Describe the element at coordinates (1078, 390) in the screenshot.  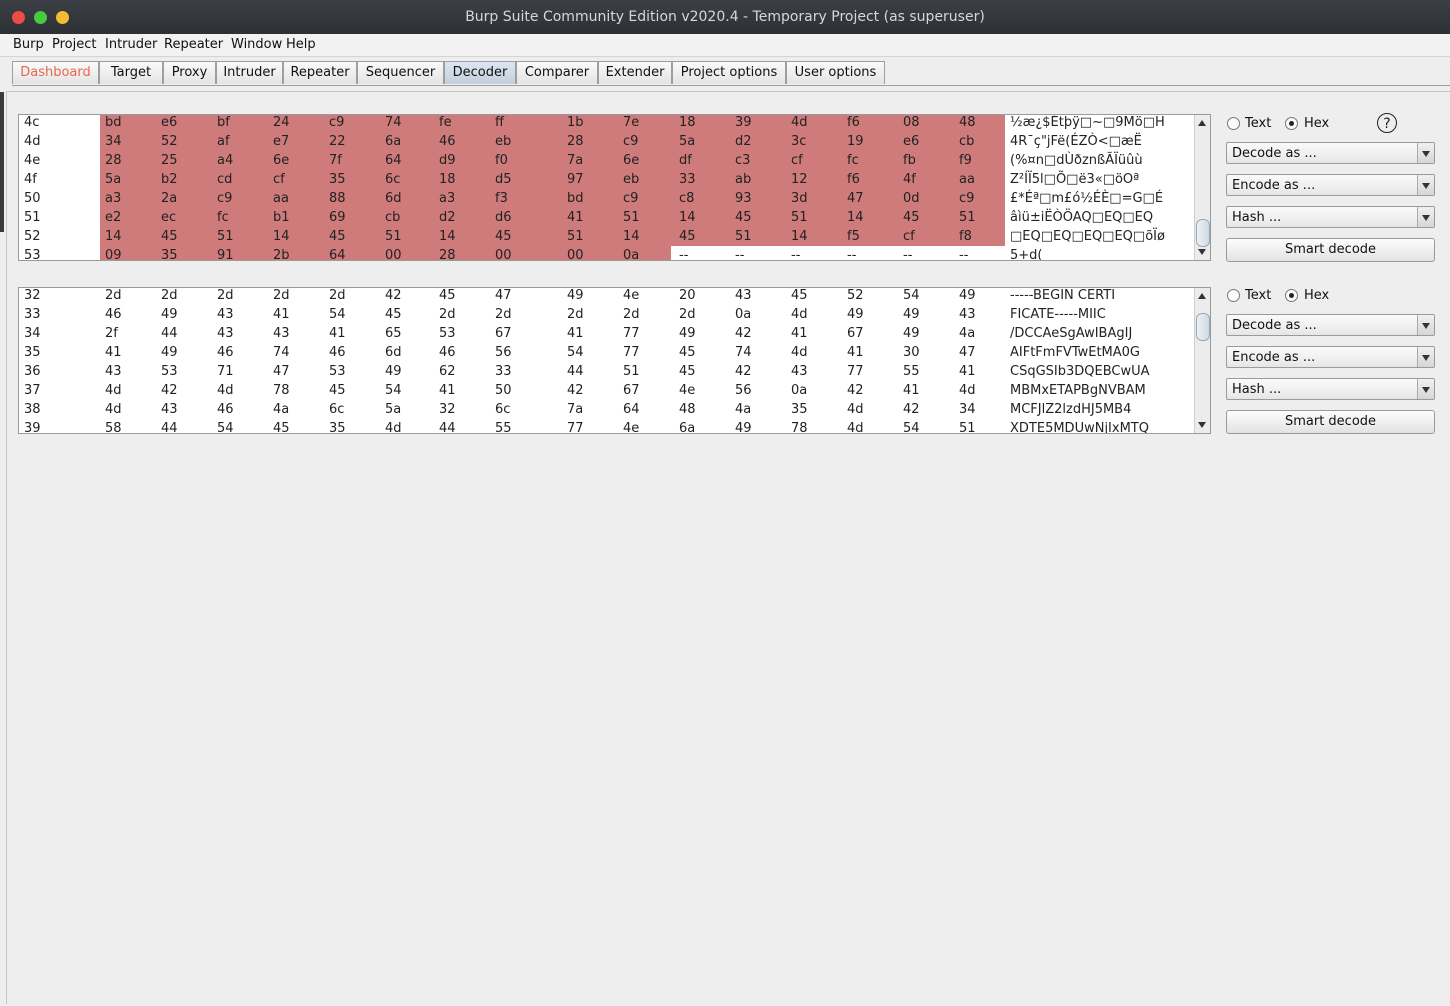
I see `ascii-text: MBMxETAPBgNVBAM` at that location.